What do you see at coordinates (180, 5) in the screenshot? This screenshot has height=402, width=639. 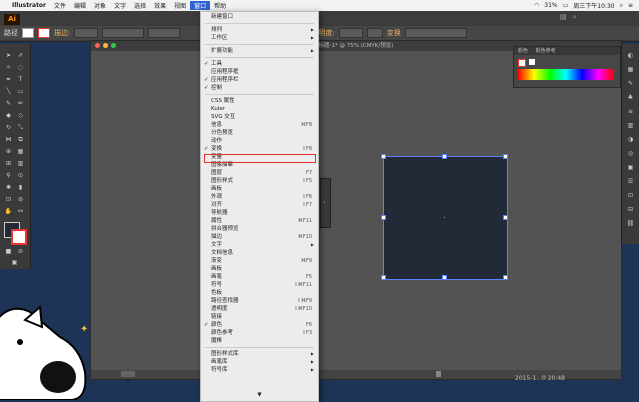 I see `menu-view: 视图` at bounding box center [180, 5].